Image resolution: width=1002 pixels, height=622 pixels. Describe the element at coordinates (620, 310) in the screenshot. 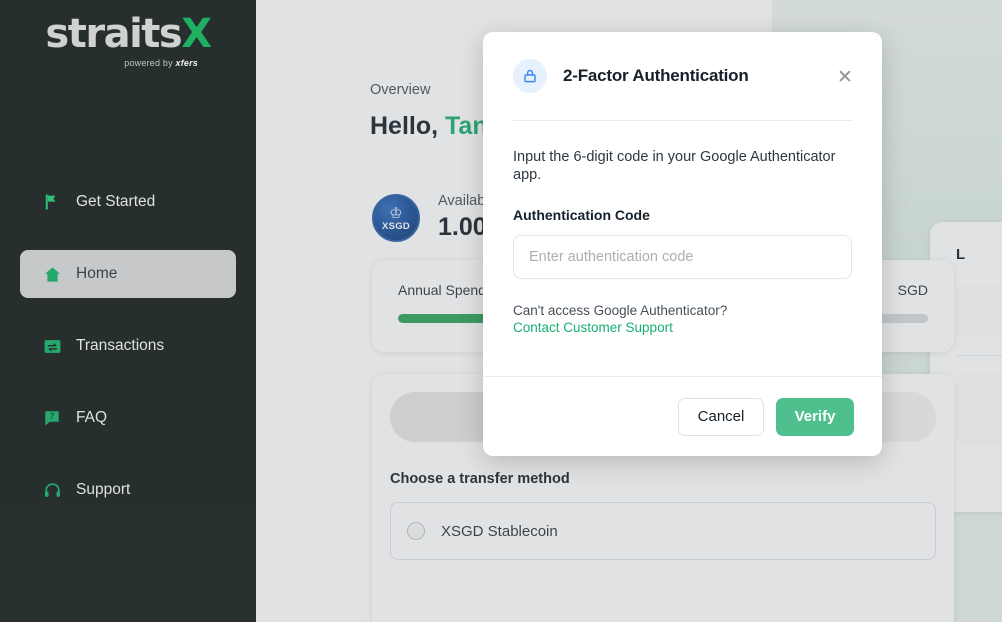

I see `help-text: Can't access Google Authenticator?` at that location.